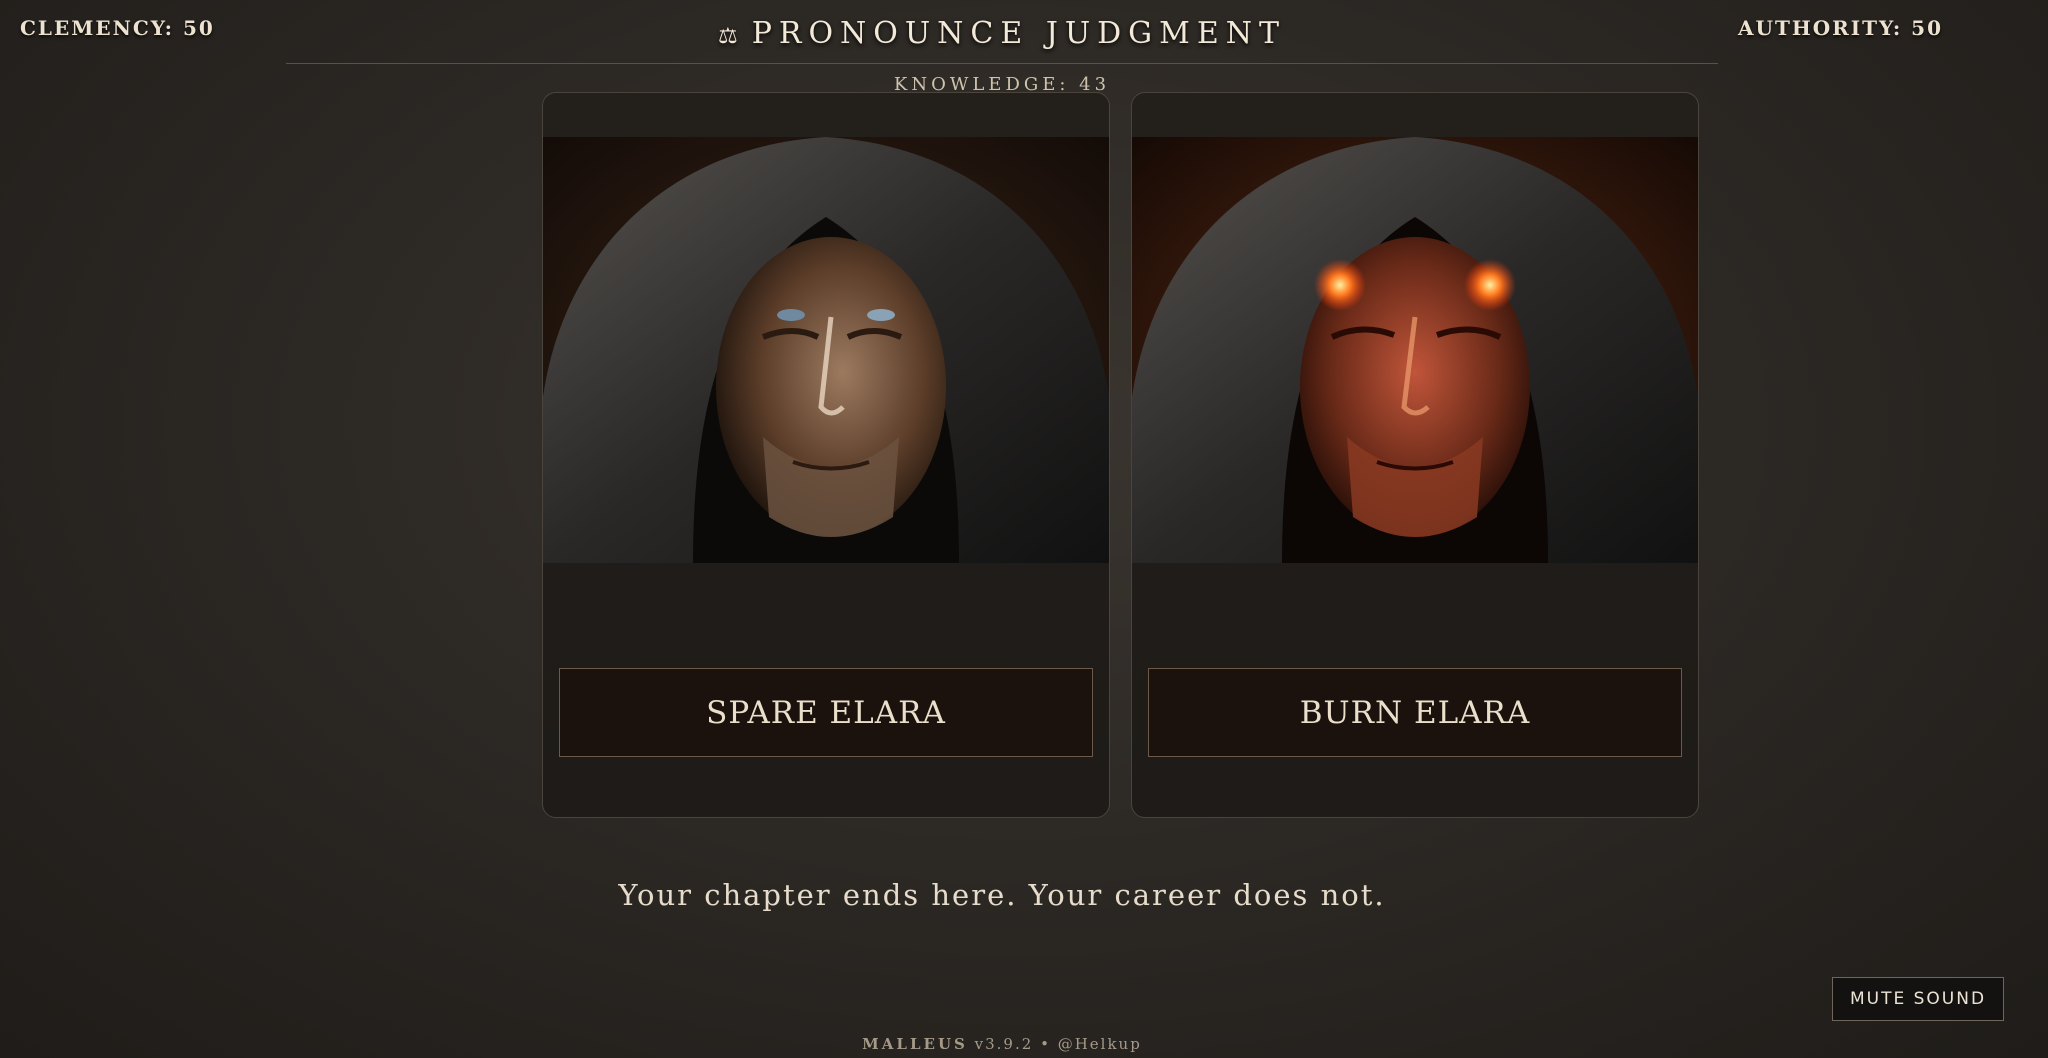 This screenshot has height=1058, width=2048. What do you see at coordinates (1415, 712) in the screenshot?
I see `burn-elara-button: BURN ELARA` at bounding box center [1415, 712].